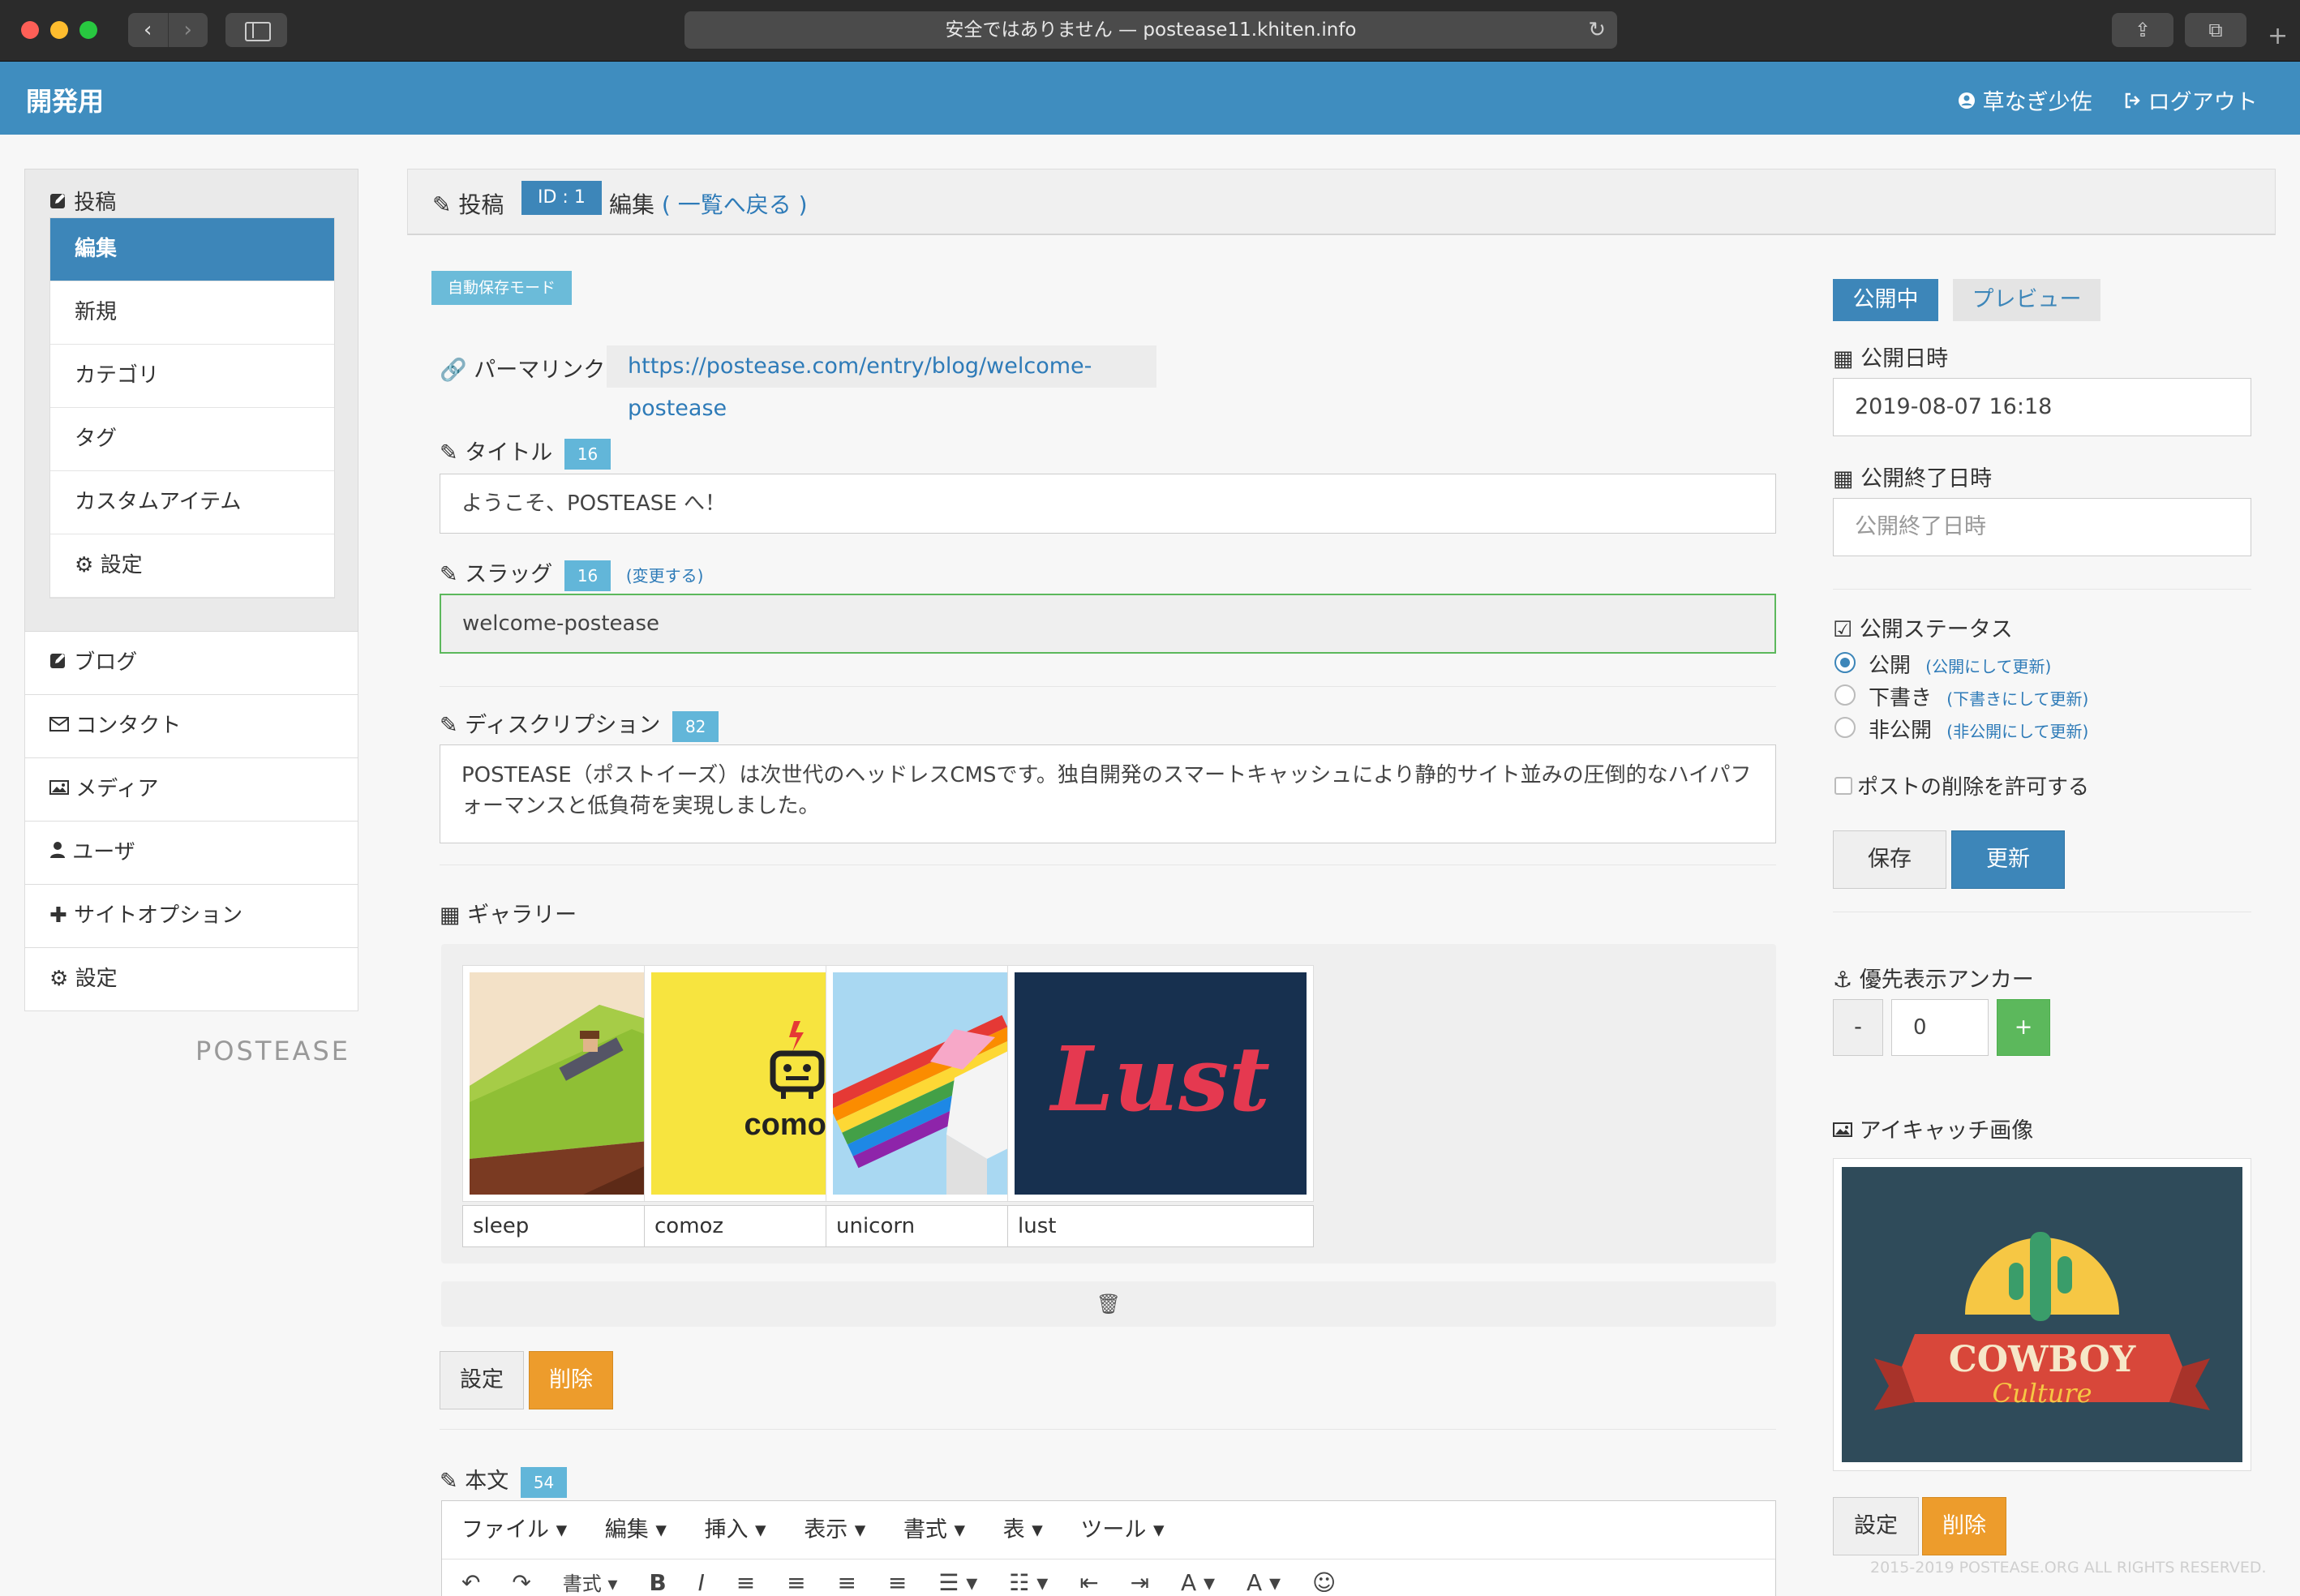 The height and width of the screenshot is (1596, 2300). I want to click on gallery-settings-button: 設定, so click(482, 1380).